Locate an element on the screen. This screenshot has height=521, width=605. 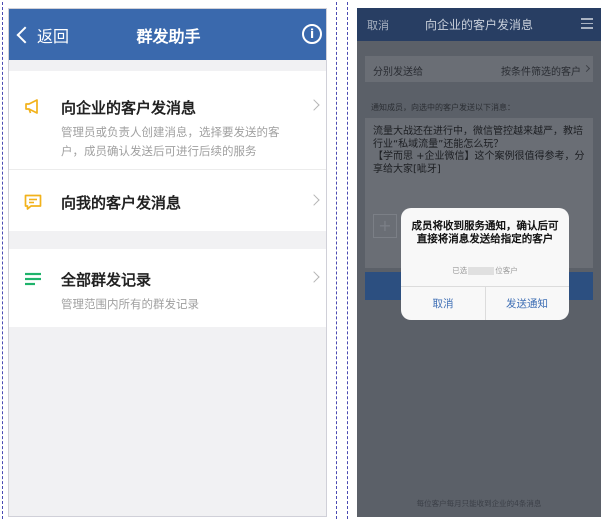
item-description: 管理范围内所有的群发记录 is located at coordinates (130, 304).